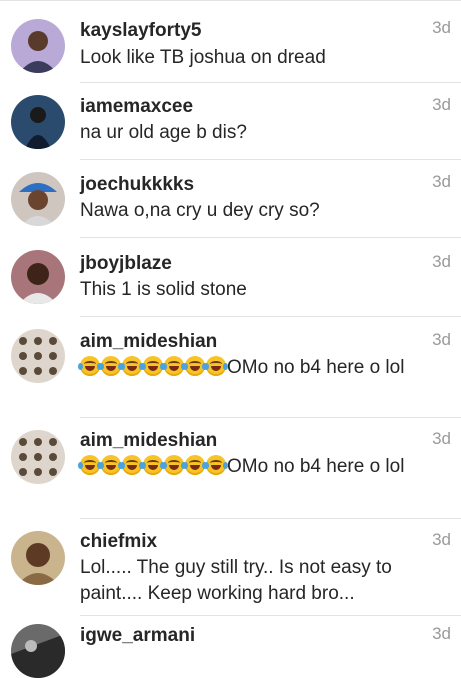 This screenshot has height=678, width=461. I want to click on comment-username: iamemaxcee, so click(136, 107).